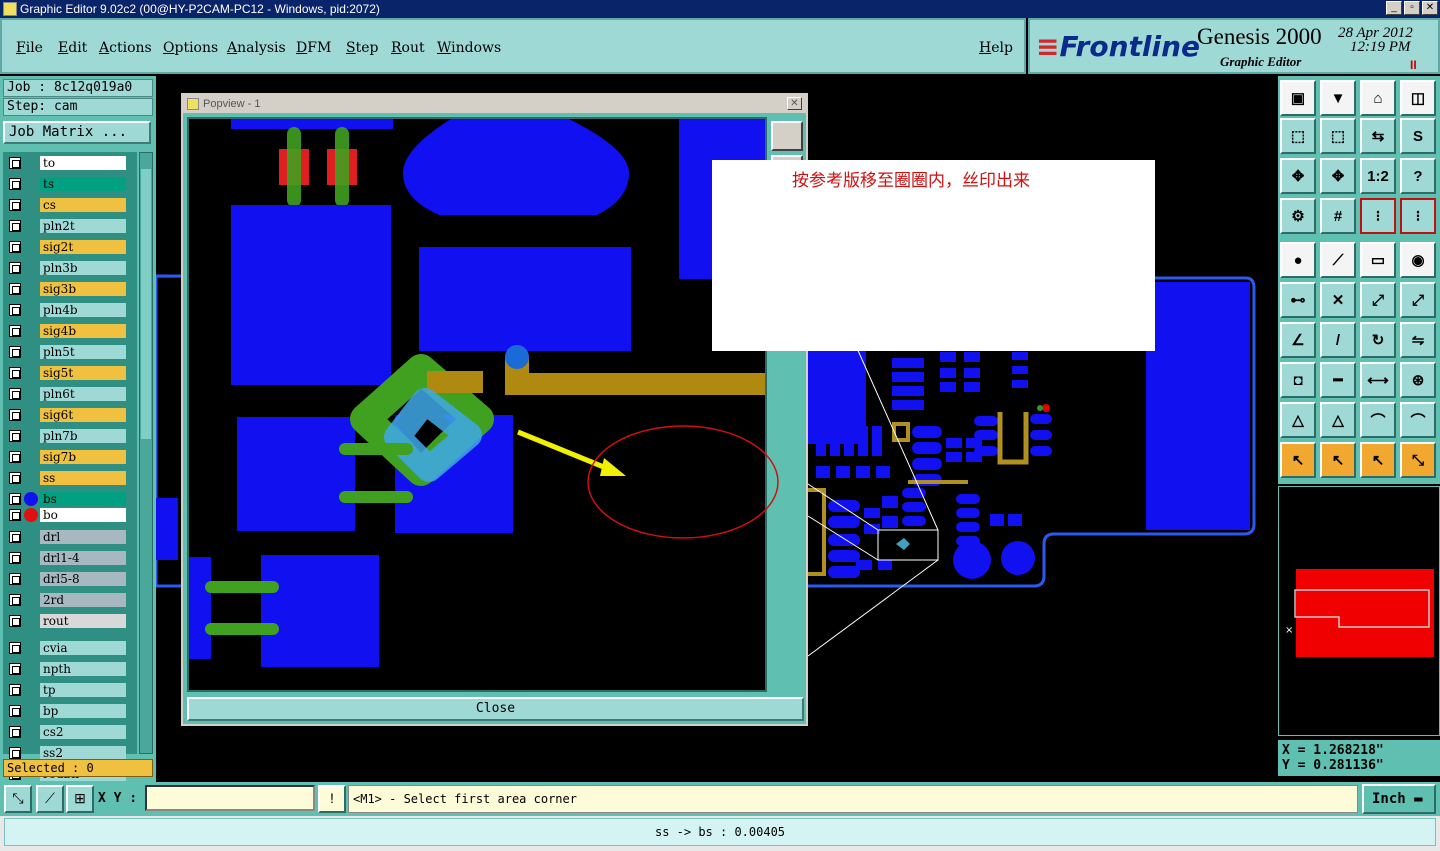 The image size is (1440, 851). I want to click on layer-name: bo, so click(83, 515).